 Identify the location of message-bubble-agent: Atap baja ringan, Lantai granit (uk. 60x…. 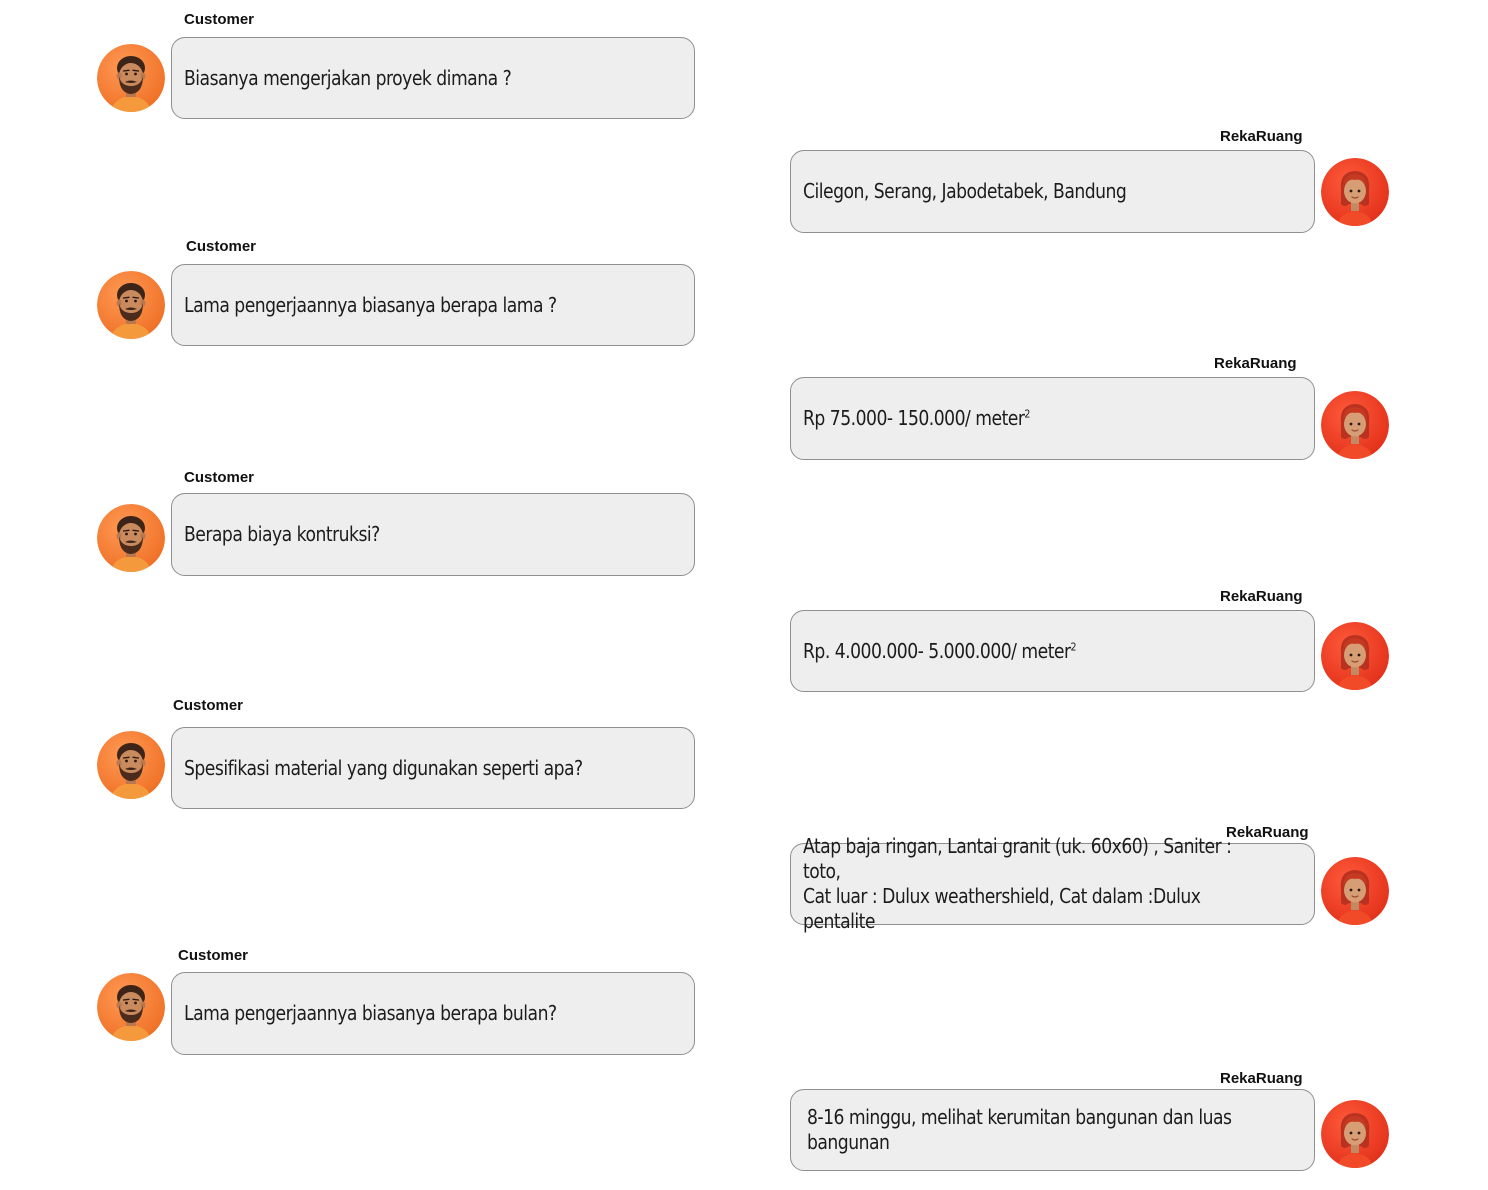
(1052, 883).